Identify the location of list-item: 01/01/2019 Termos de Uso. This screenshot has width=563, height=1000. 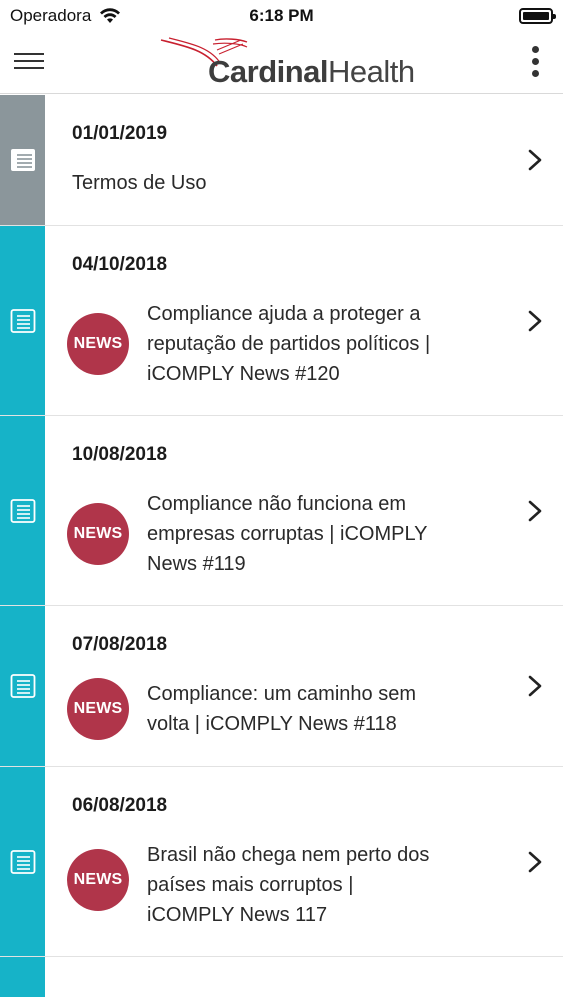
(281, 160).